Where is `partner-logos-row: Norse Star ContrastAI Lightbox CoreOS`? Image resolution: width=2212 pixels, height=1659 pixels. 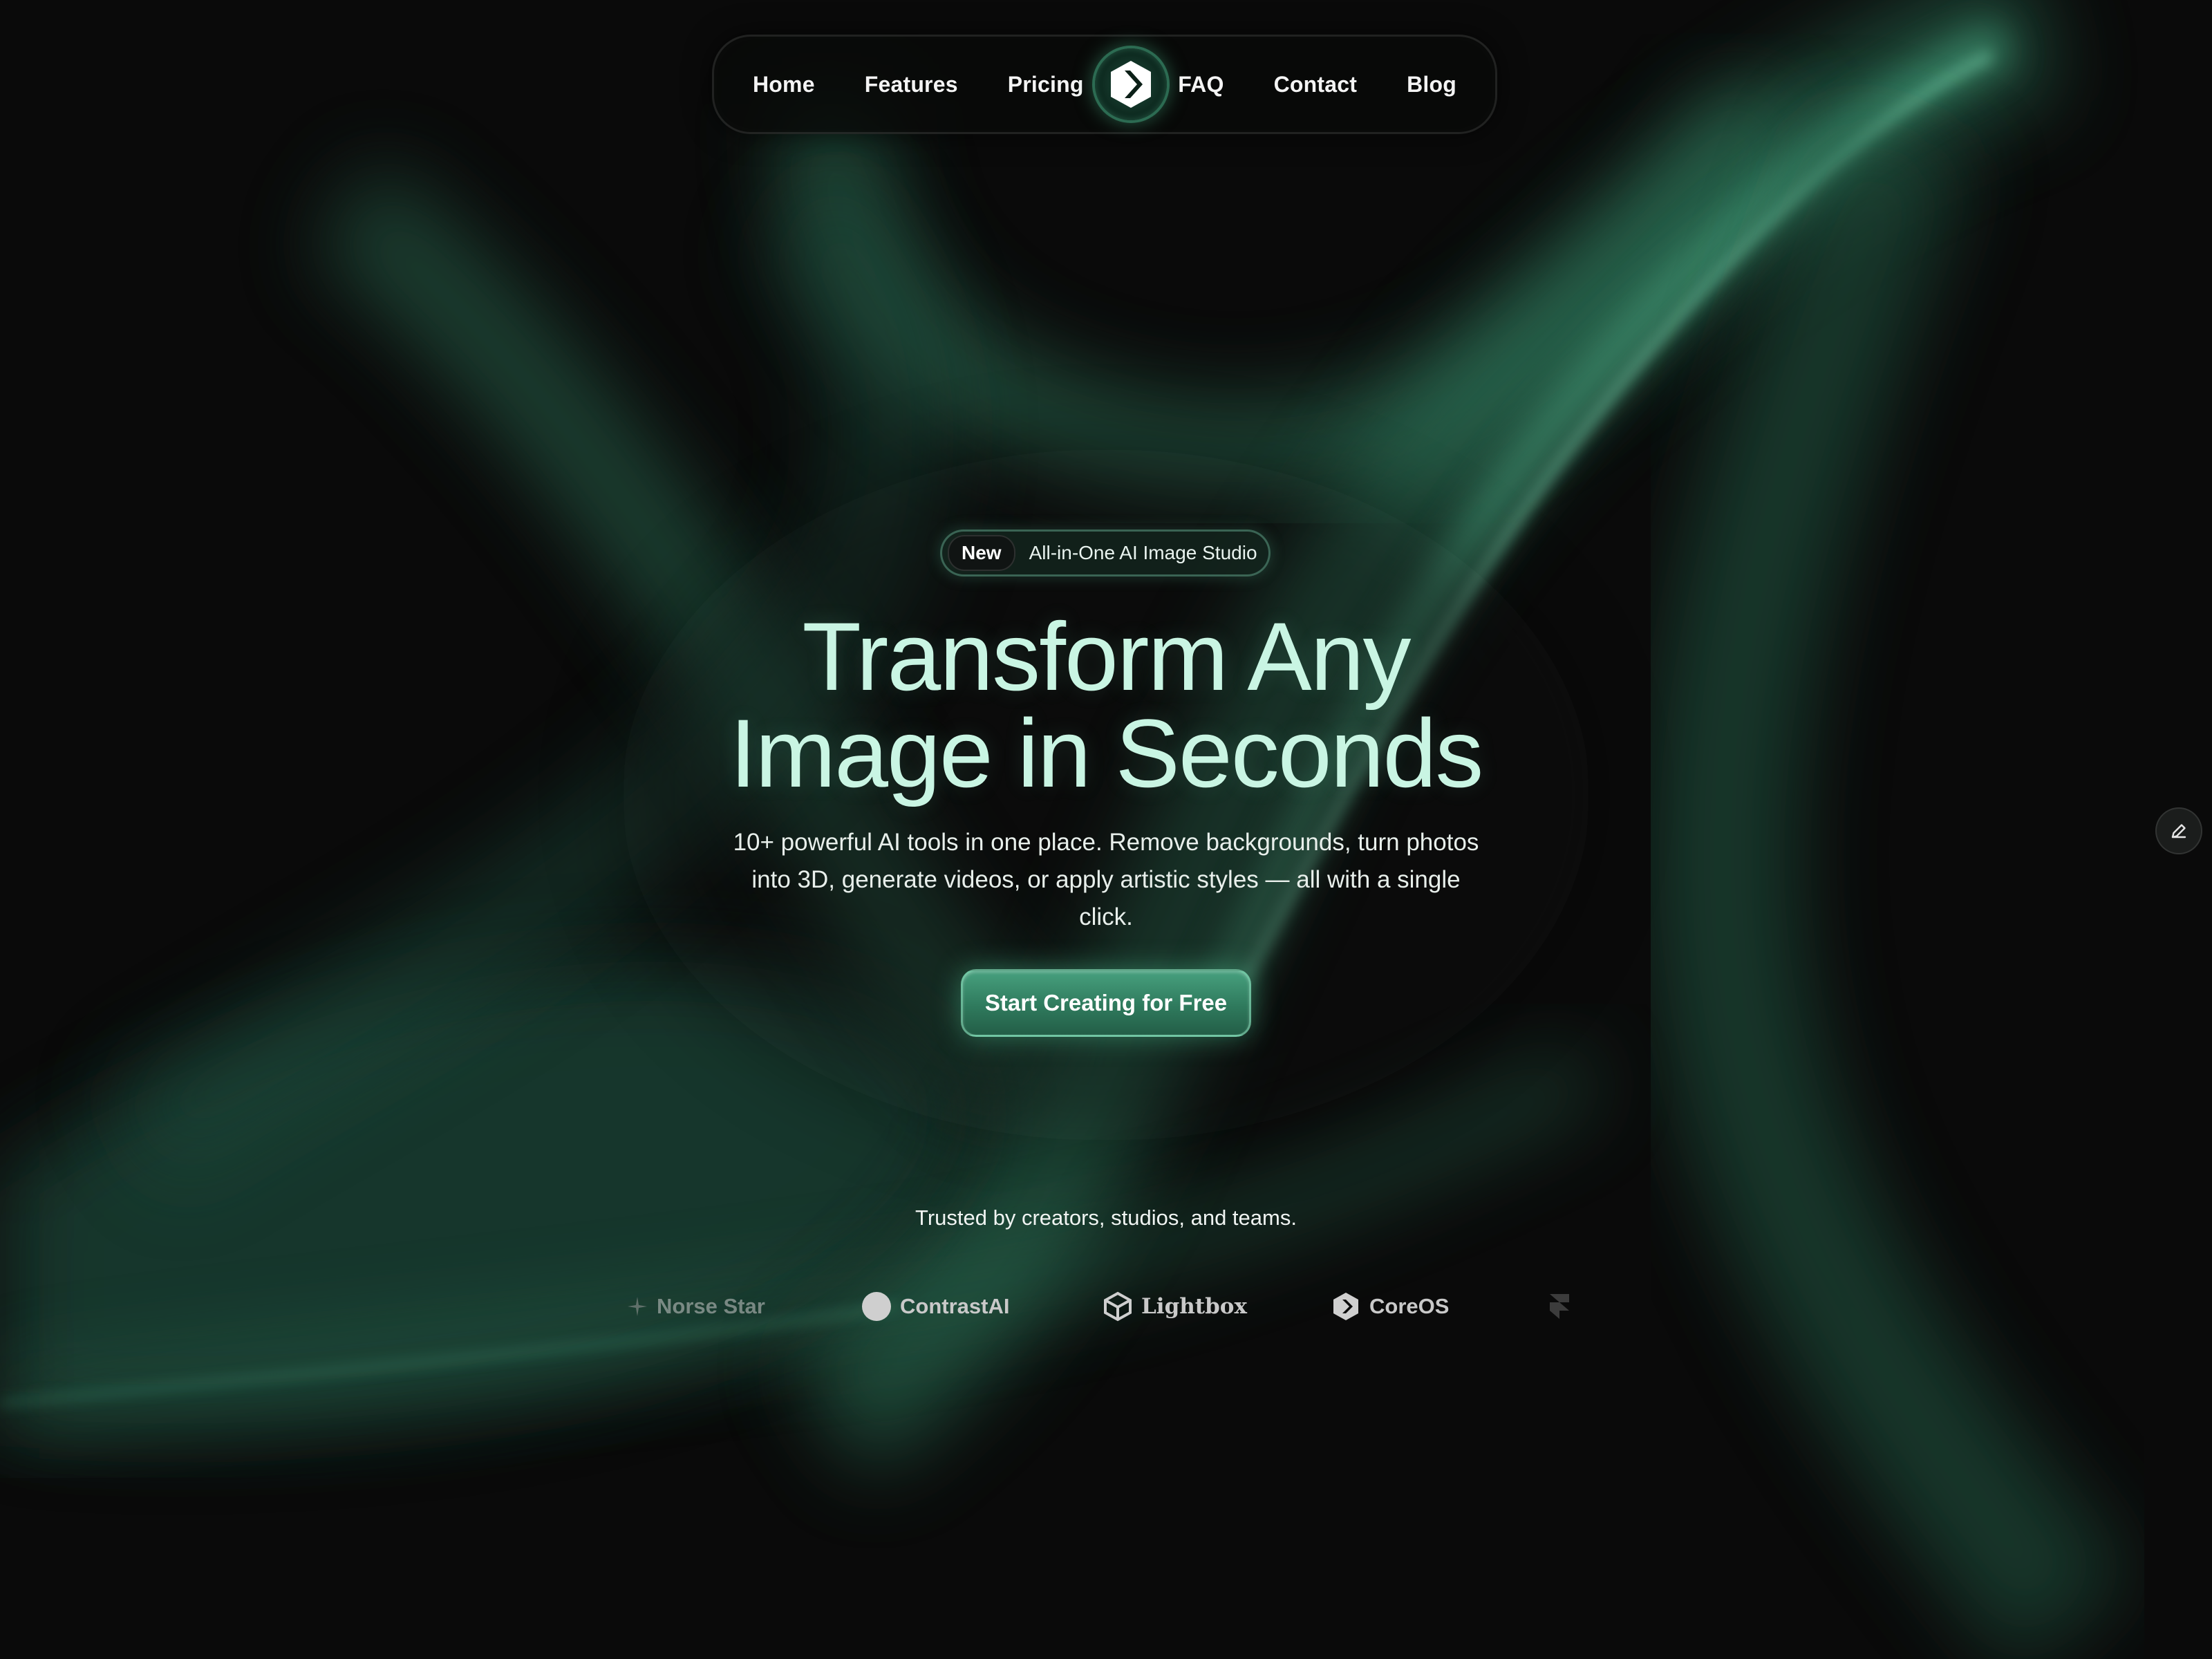 partner-logos-row: Norse Star ContrastAI Lightbox CoreOS is located at coordinates (1106, 1306).